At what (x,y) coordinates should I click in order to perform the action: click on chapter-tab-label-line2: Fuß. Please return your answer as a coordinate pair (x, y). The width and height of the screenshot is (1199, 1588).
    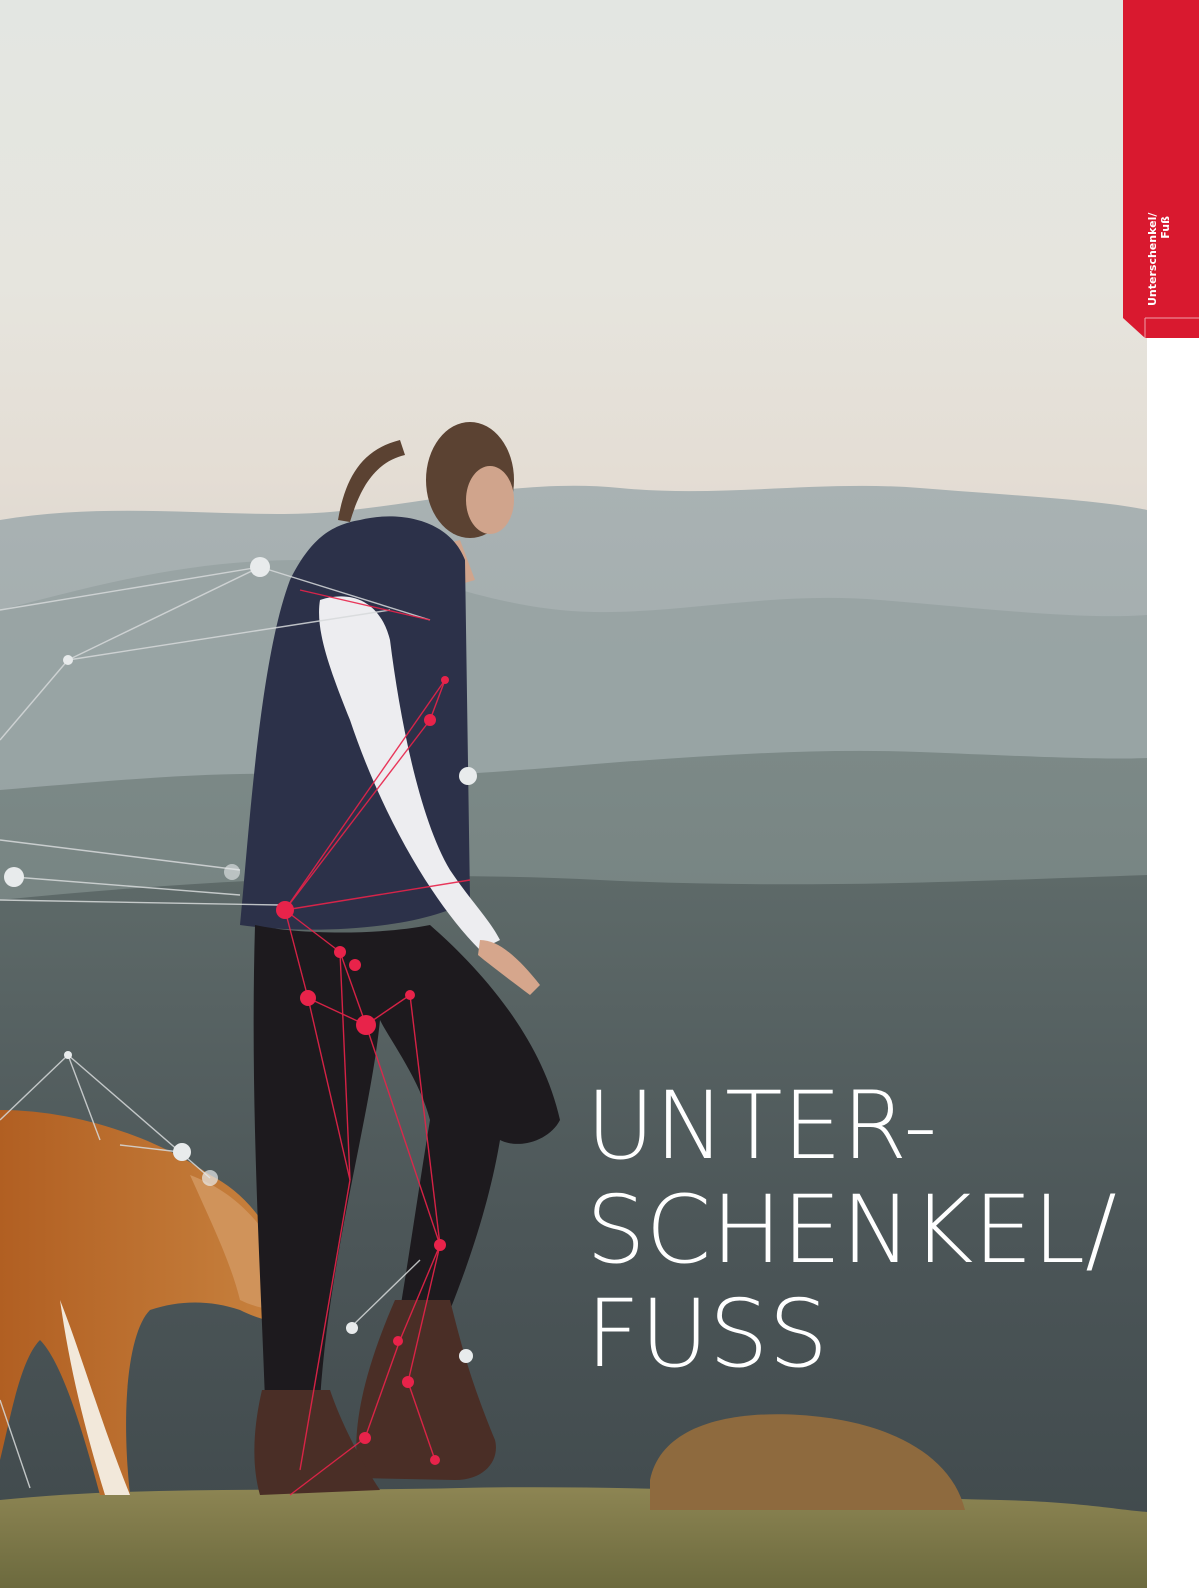
    Looking at the image, I should click on (1165, 227).